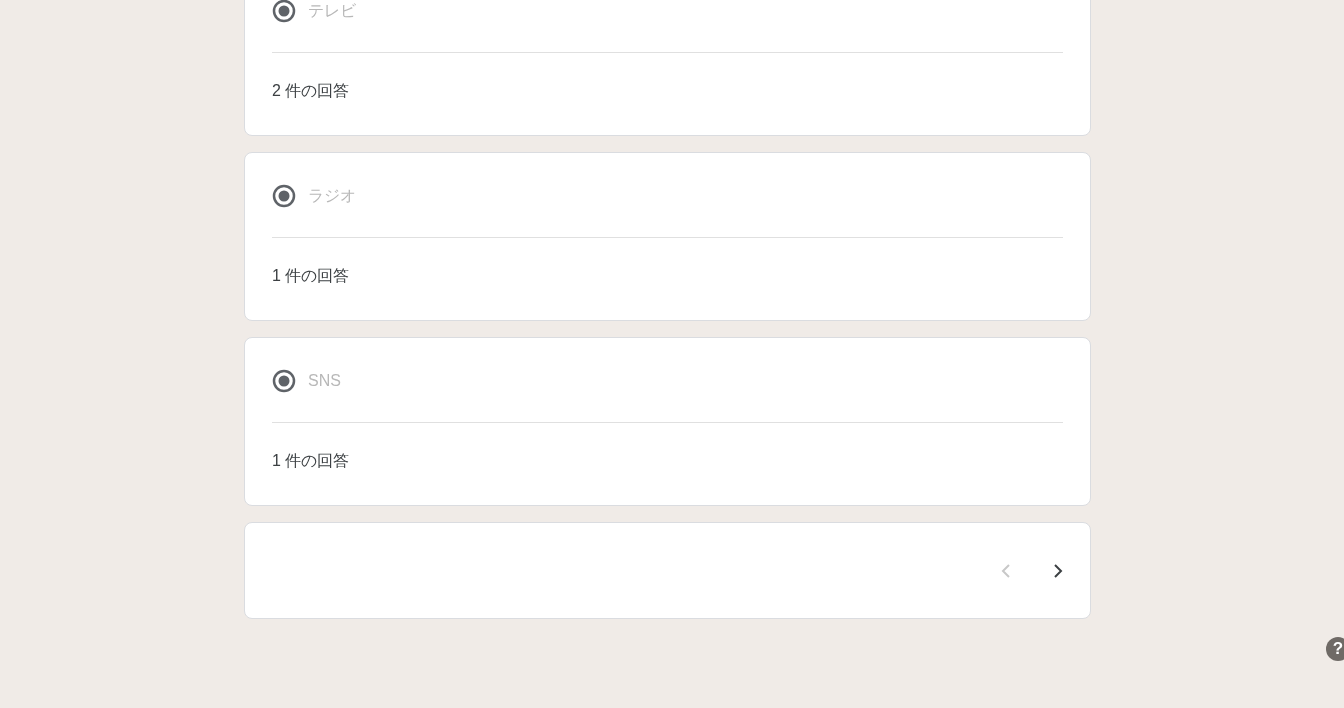 The image size is (1344, 708). I want to click on response-count: 2 件の回答, so click(311, 90).